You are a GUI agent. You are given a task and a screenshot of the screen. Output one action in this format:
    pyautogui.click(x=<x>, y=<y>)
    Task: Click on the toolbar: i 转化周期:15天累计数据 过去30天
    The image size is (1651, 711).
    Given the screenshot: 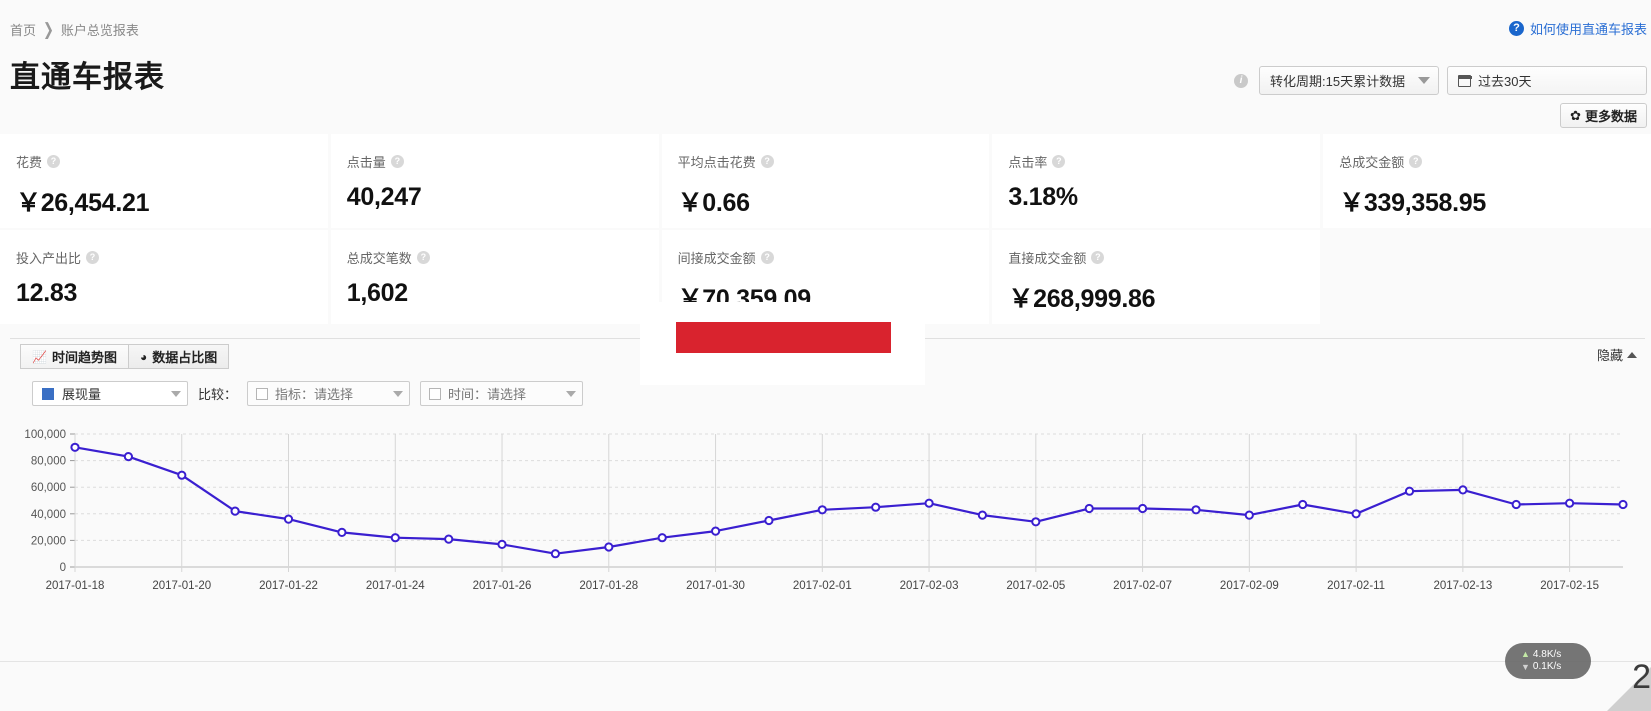 What is the action you would take?
    pyautogui.click(x=1440, y=80)
    